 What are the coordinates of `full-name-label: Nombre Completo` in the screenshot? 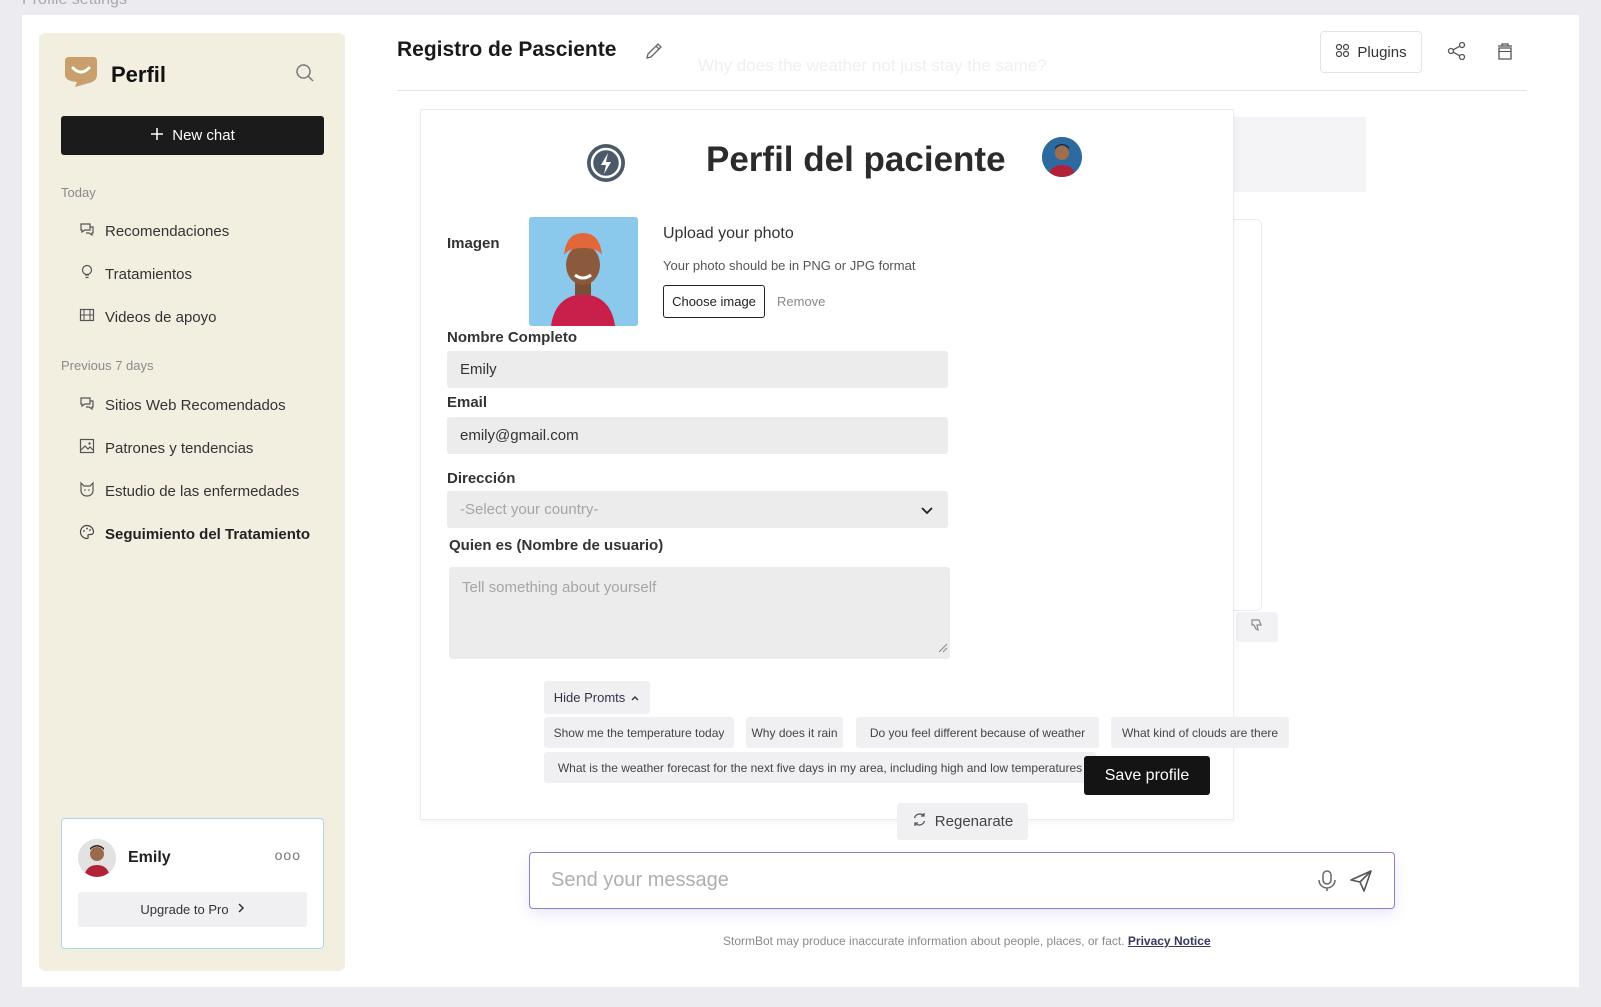 It's located at (512, 337).